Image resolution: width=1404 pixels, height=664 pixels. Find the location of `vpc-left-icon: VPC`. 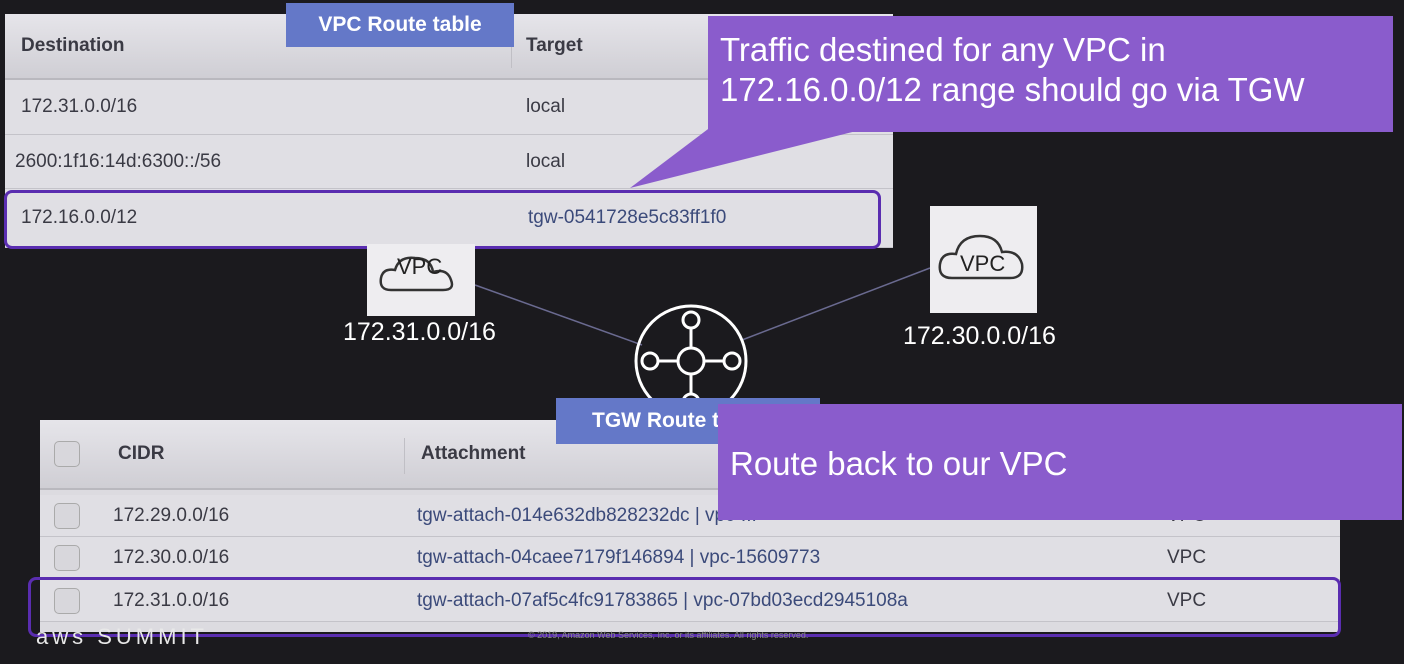

vpc-left-icon: VPC is located at coordinates (421, 280).